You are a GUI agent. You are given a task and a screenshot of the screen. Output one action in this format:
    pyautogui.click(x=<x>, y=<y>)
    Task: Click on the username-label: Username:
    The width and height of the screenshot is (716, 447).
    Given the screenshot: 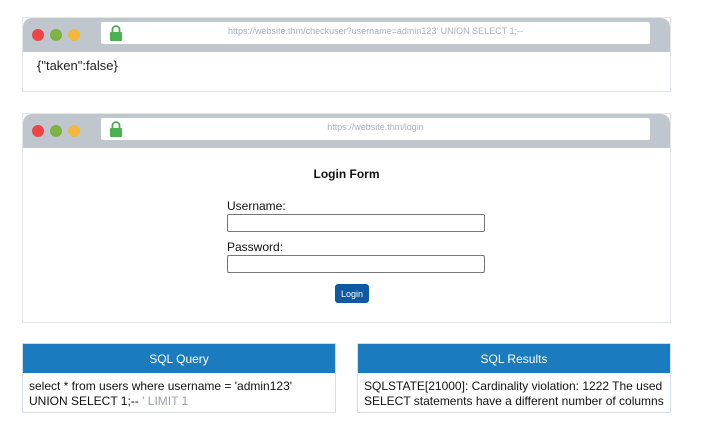 What is the action you would take?
    pyautogui.click(x=256, y=206)
    